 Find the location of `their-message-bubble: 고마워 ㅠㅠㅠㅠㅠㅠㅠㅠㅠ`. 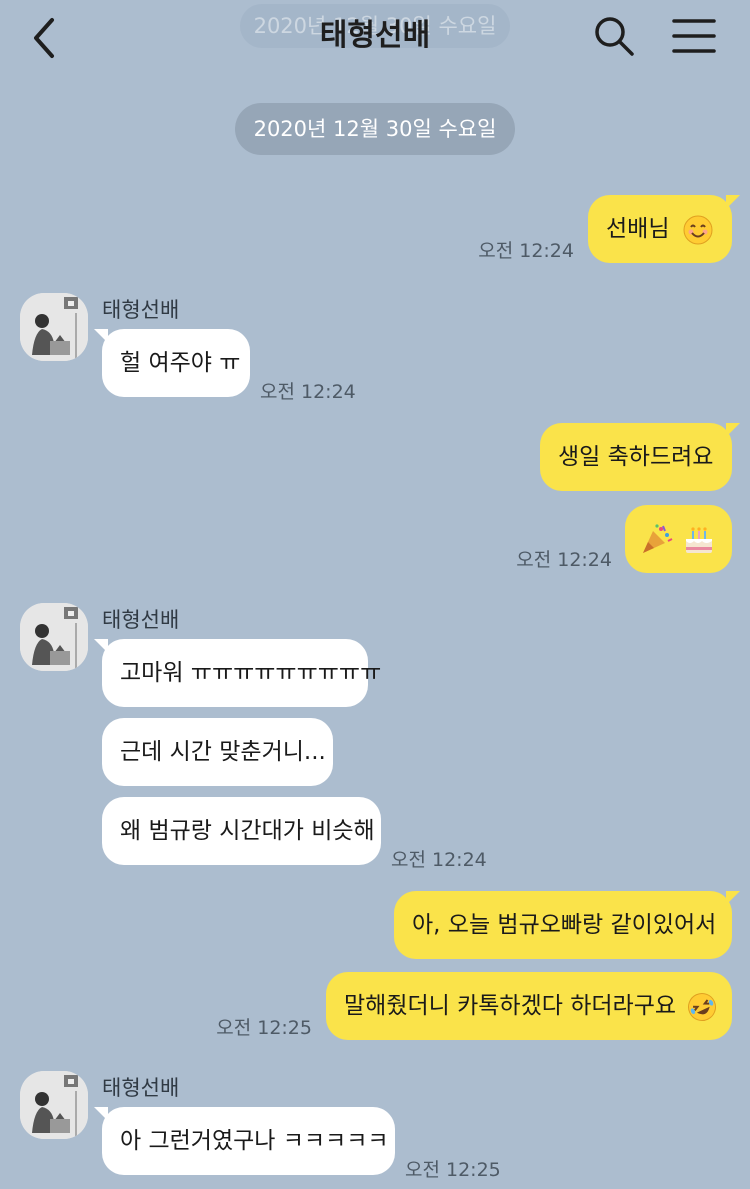

their-message-bubble: 고마워 ㅠㅠㅠㅠㅠㅠㅠㅠㅠ is located at coordinates (237, 673).